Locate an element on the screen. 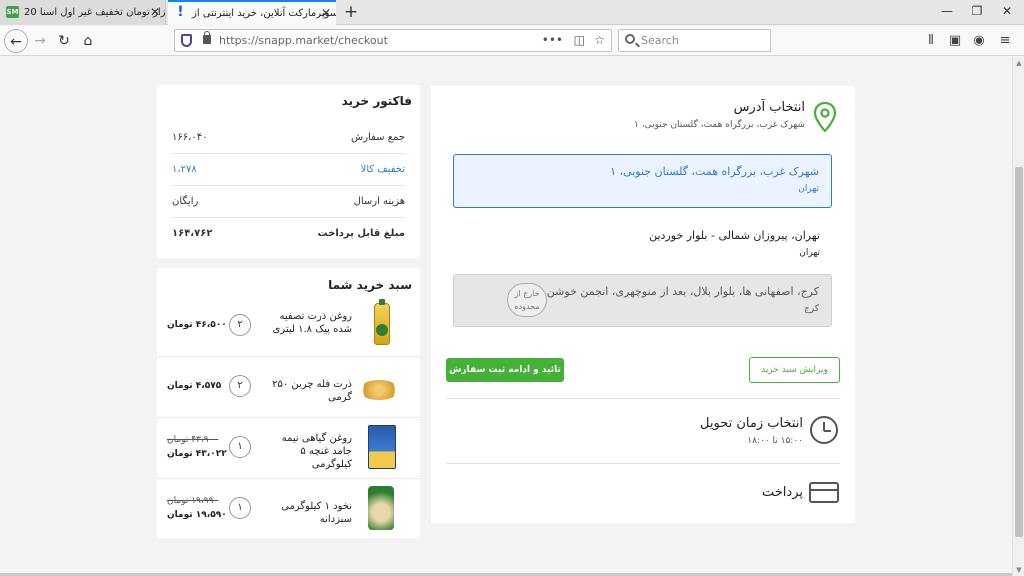 The height and width of the screenshot is (576, 1024). tab-title: 20 هزار تومان تخفیف غیر اول اسنا is located at coordinates (95, 12).